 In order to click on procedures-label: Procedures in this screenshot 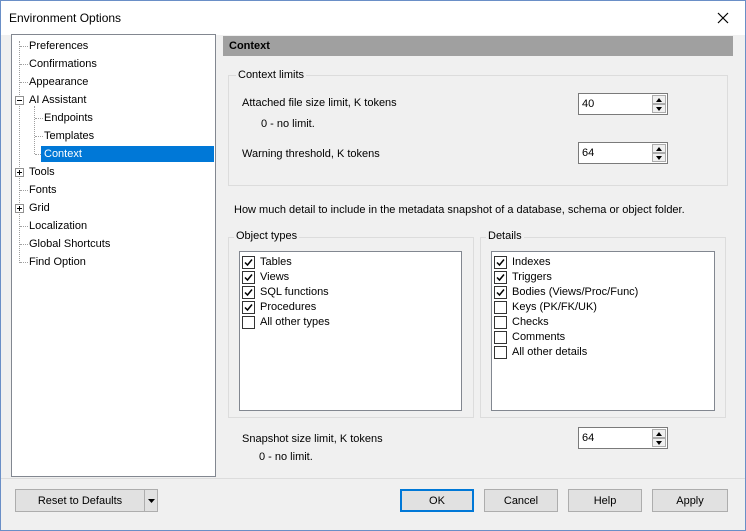, I will do `click(288, 307)`.